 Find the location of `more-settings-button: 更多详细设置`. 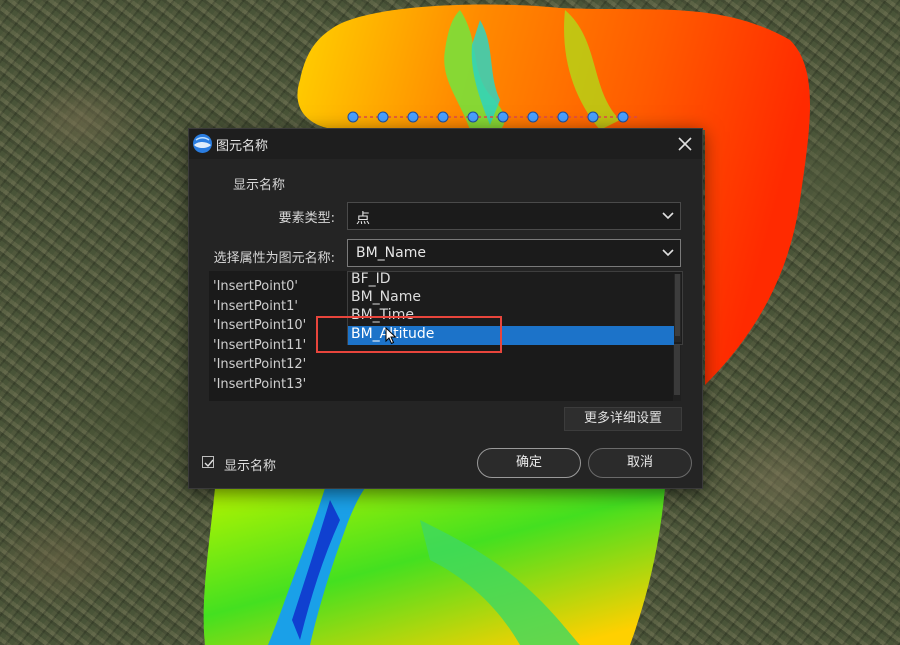

more-settings-button: 更多详细设置 is located at coordinates (623, 419).